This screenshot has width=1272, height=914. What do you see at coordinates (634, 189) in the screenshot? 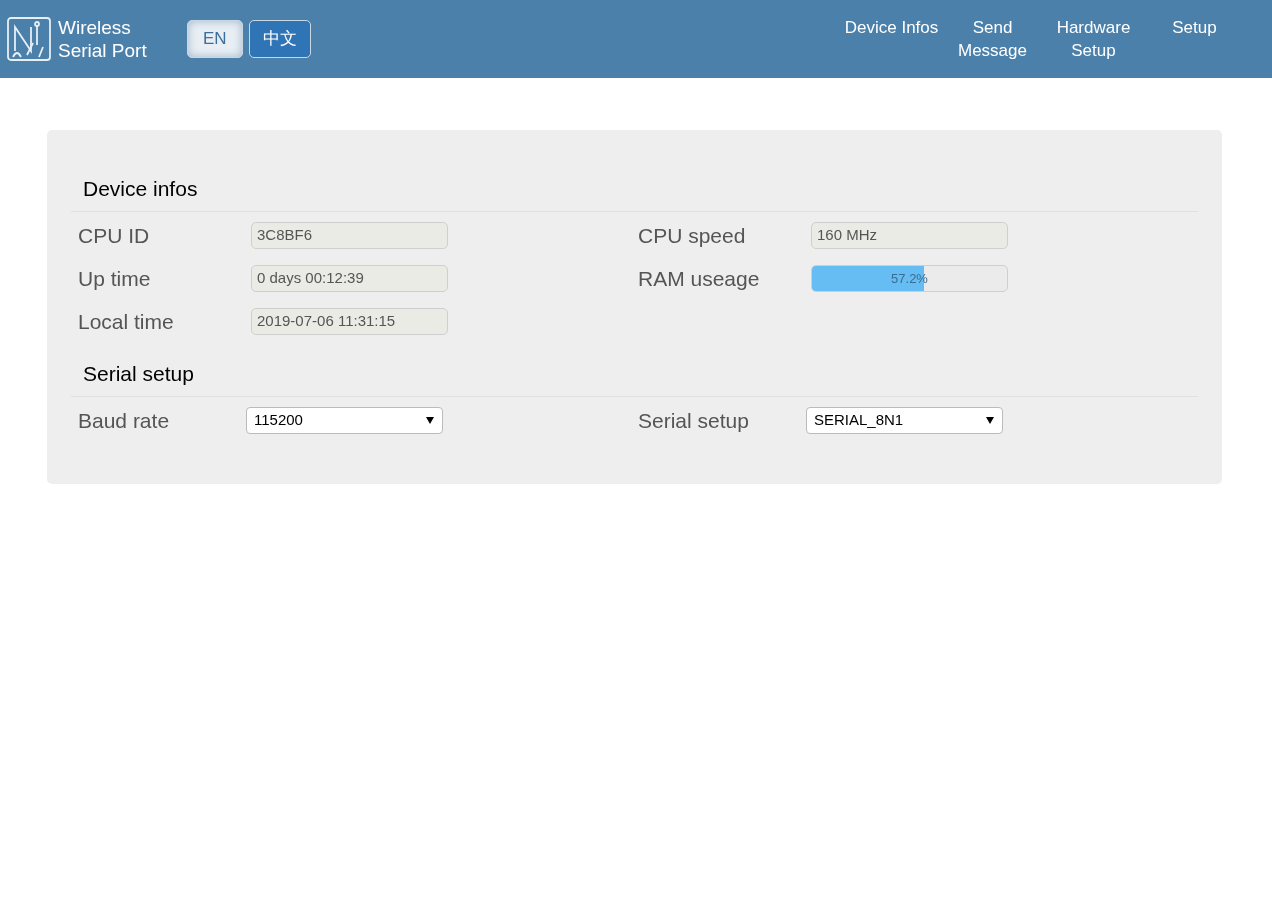
I see `section-title: Device infos` at bounding box center [634, 189].